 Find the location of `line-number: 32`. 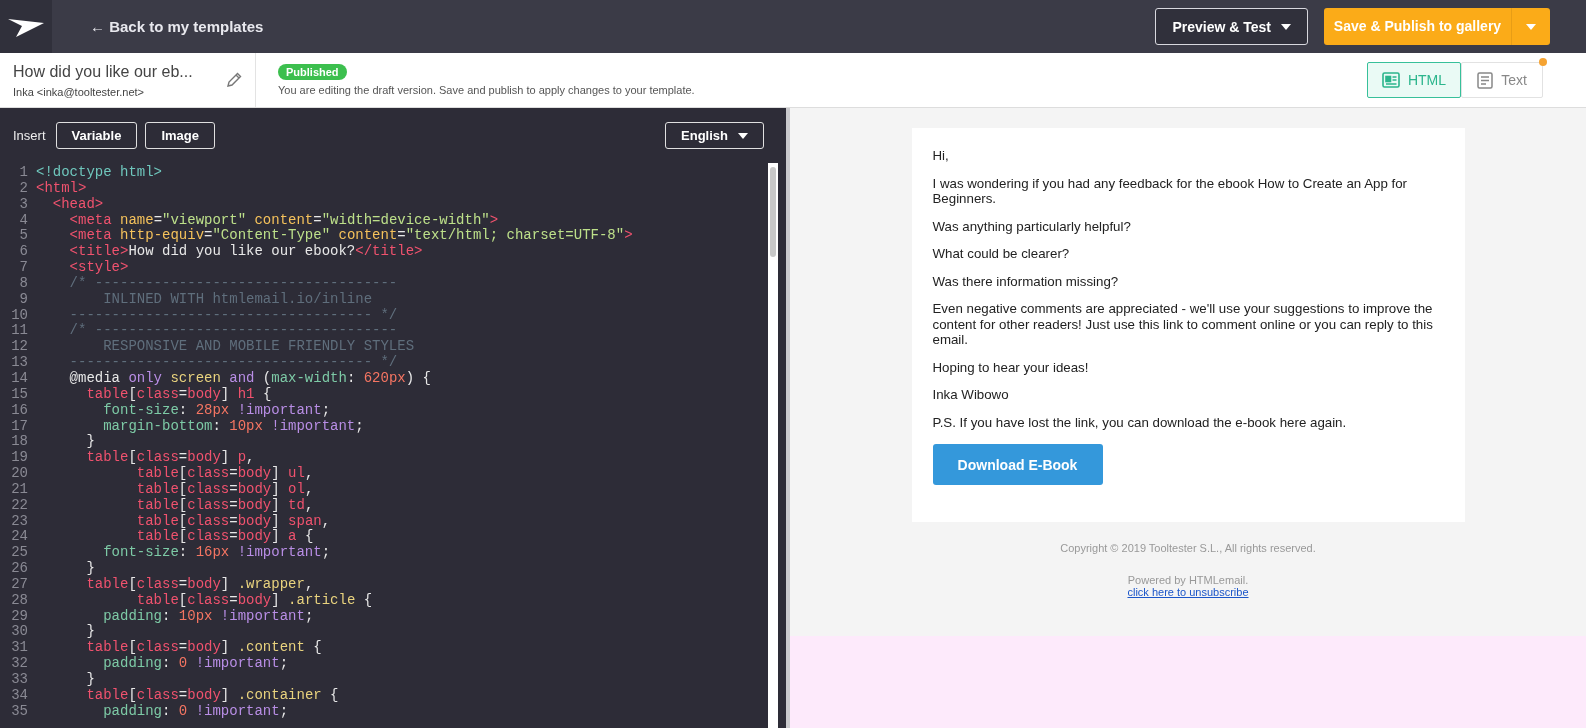

line-number: 32 is located at coordinates (19, 664).